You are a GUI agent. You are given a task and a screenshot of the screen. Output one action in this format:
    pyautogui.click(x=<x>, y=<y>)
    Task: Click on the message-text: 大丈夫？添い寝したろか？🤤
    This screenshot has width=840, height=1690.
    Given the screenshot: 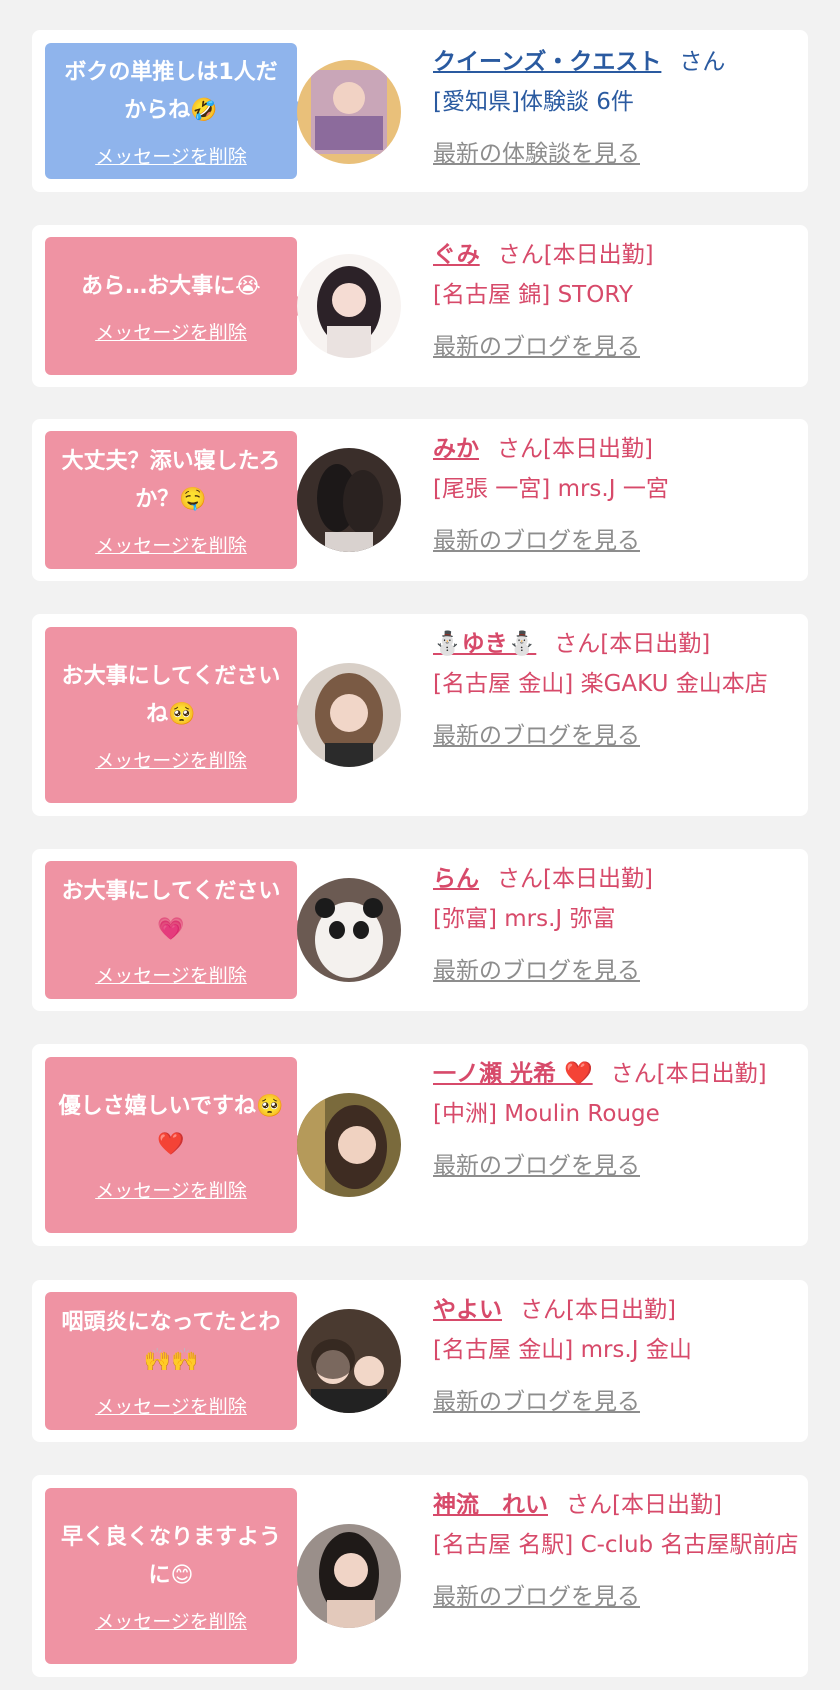 What is the action you would take?
    pyautogui.click(x=171, y=480)
    